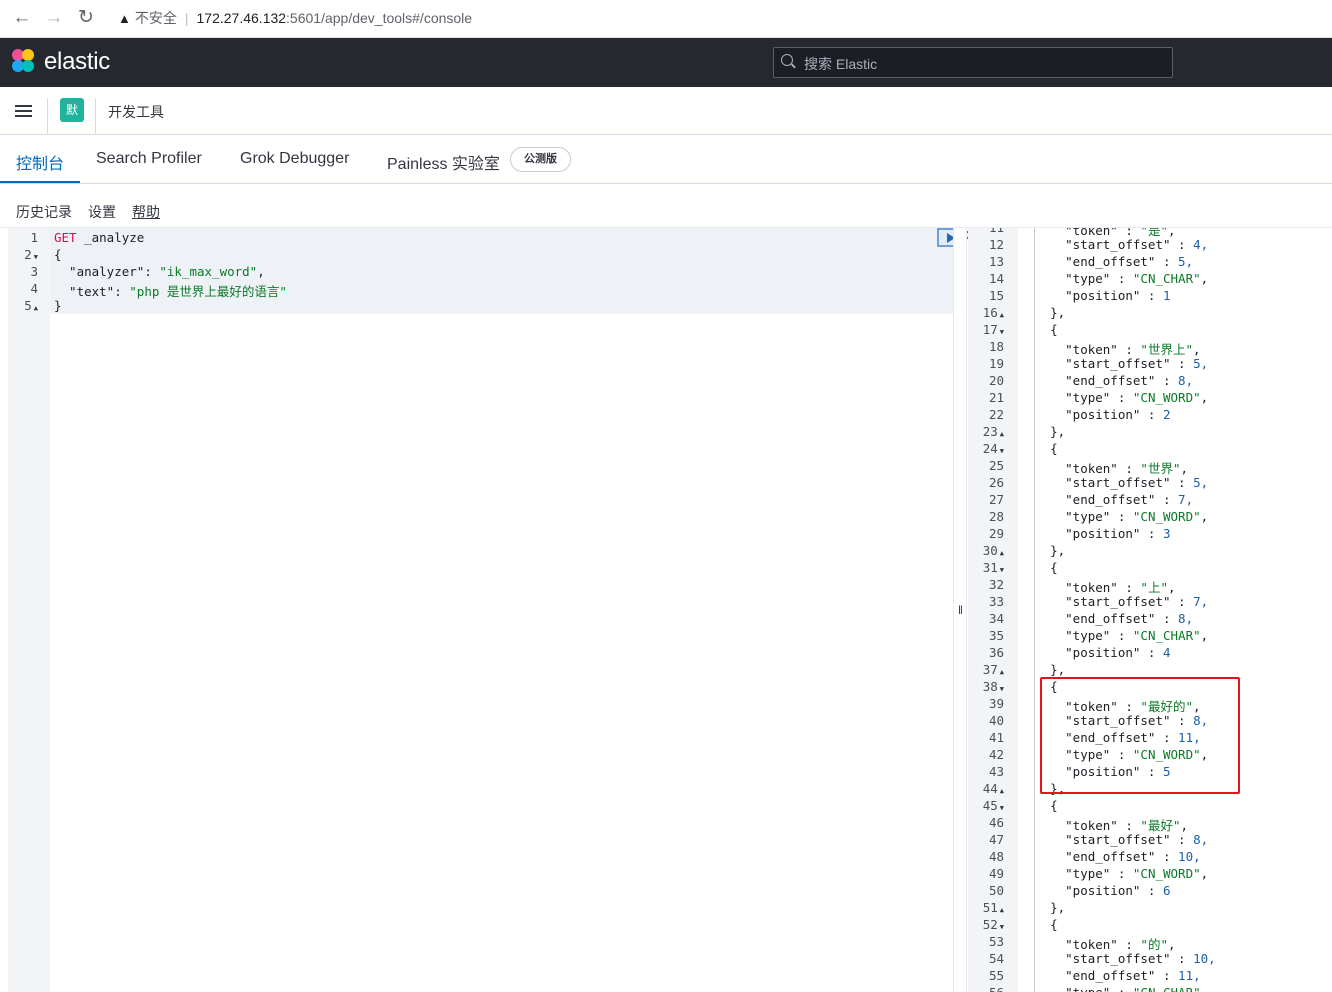 The height and width of the screenshot is (992, 1332). What do you see at coordinates (986, 788) in the screenshot?
I see `line-number: 44 ▲` at bounding box center [986, 788].